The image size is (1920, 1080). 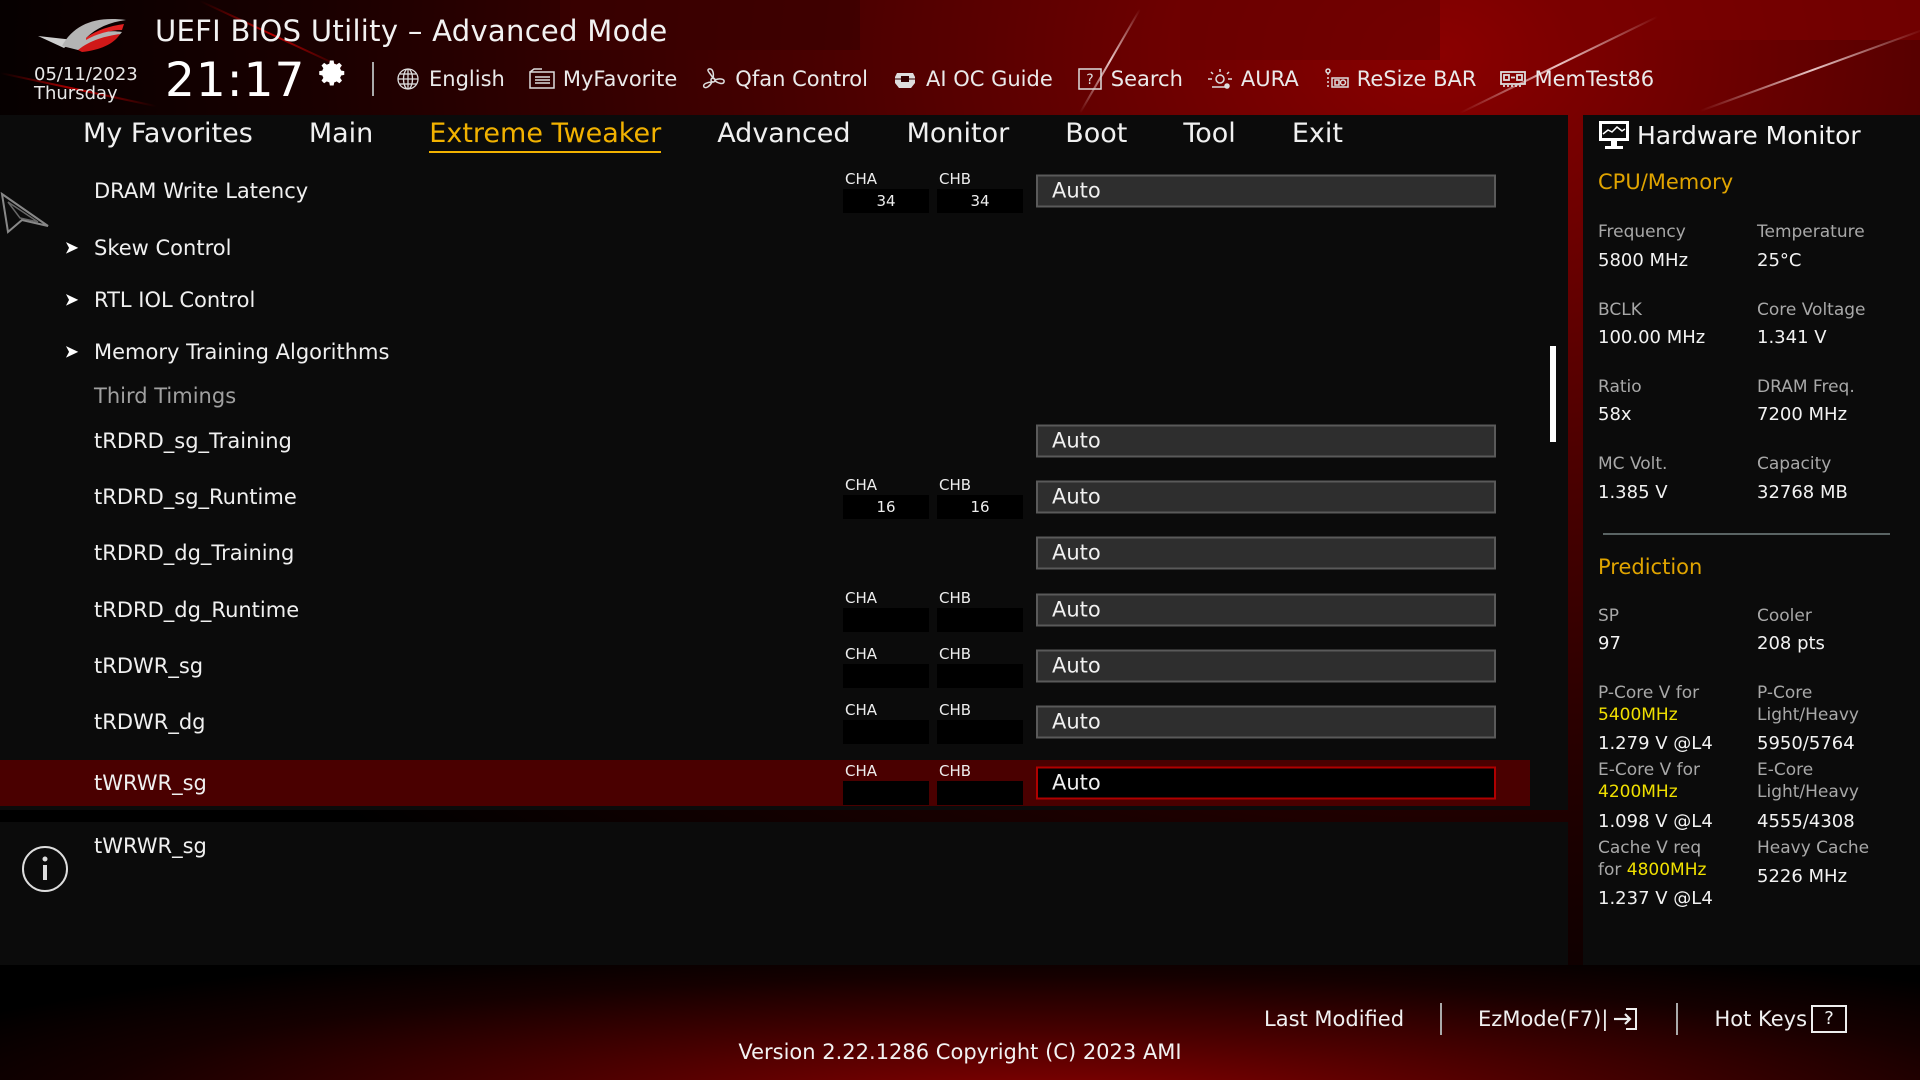 What do you see at coordinates (1655, 898) in the screenshot?
I see `cache-v-value: 1.237 V @L4` at bounding box center [1655, 898].